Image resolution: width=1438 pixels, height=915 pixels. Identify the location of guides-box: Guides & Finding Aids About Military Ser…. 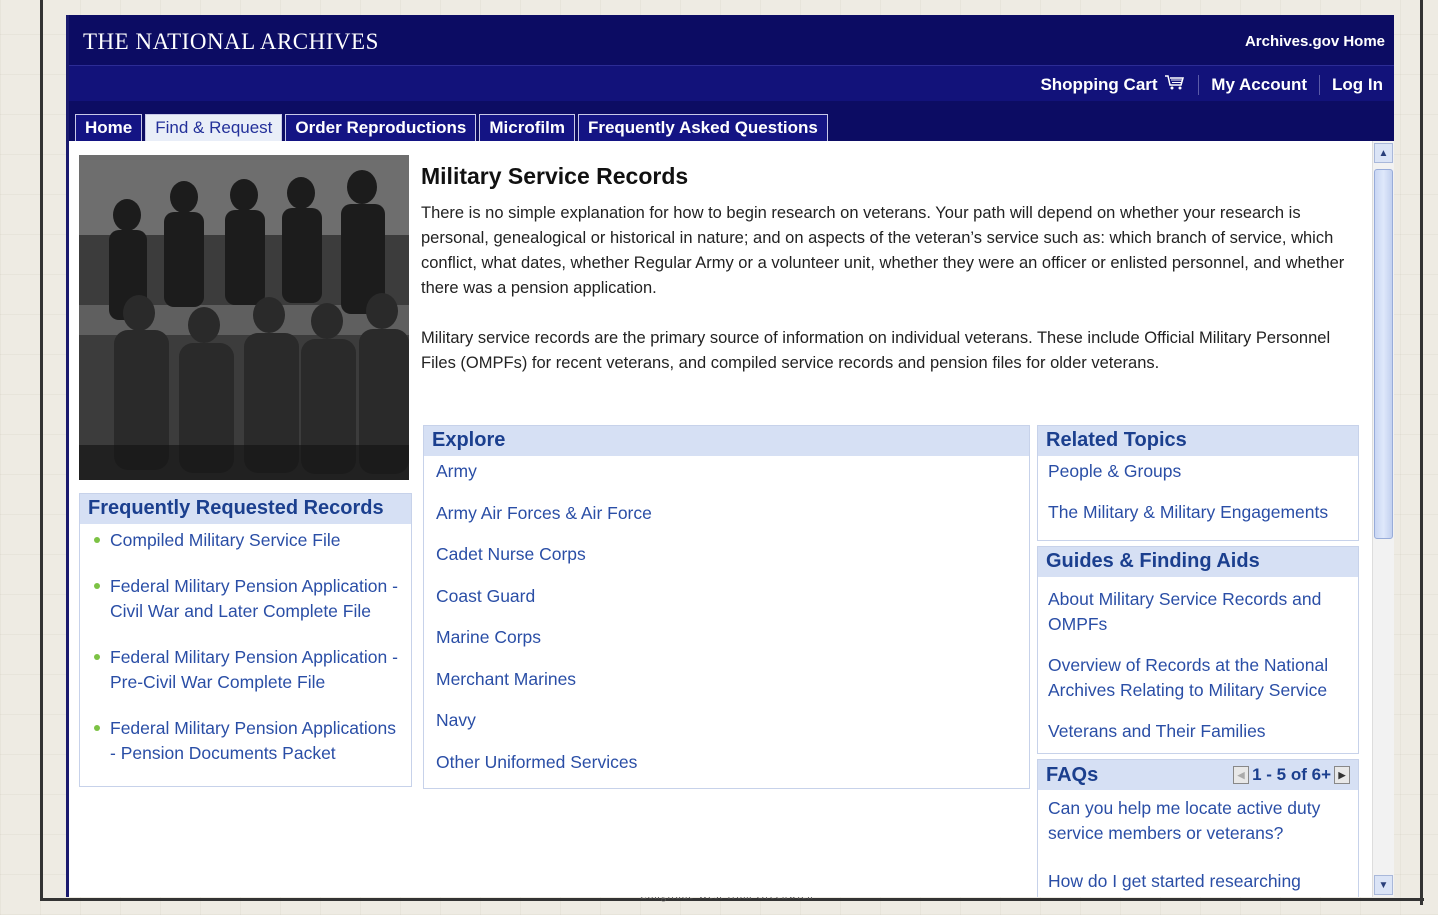
(1198, 650).